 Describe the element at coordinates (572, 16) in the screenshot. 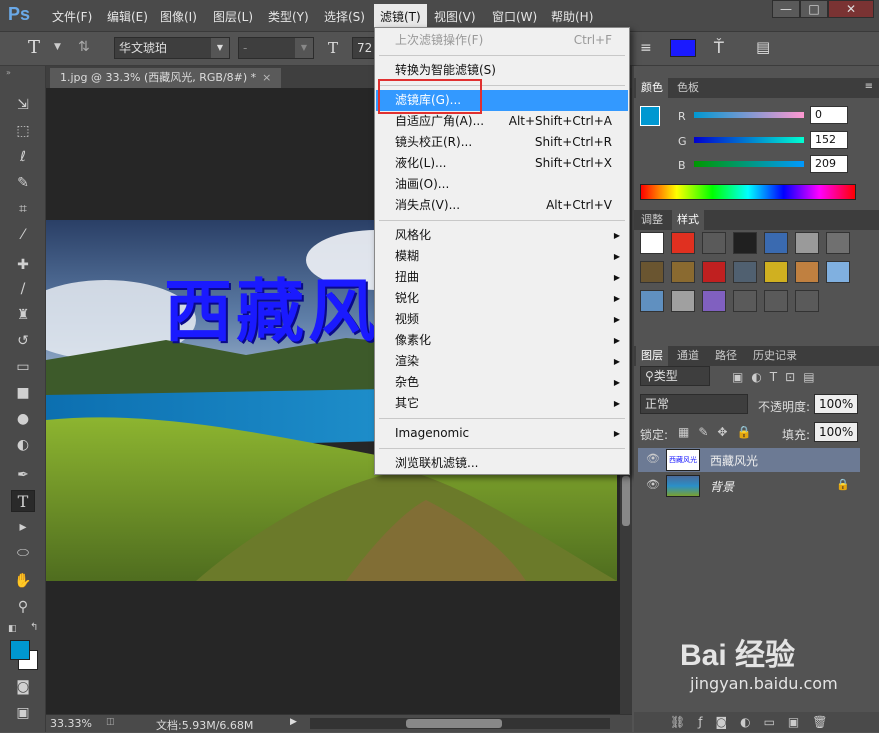

I see `menu-help: 帮助(H)` at that location.